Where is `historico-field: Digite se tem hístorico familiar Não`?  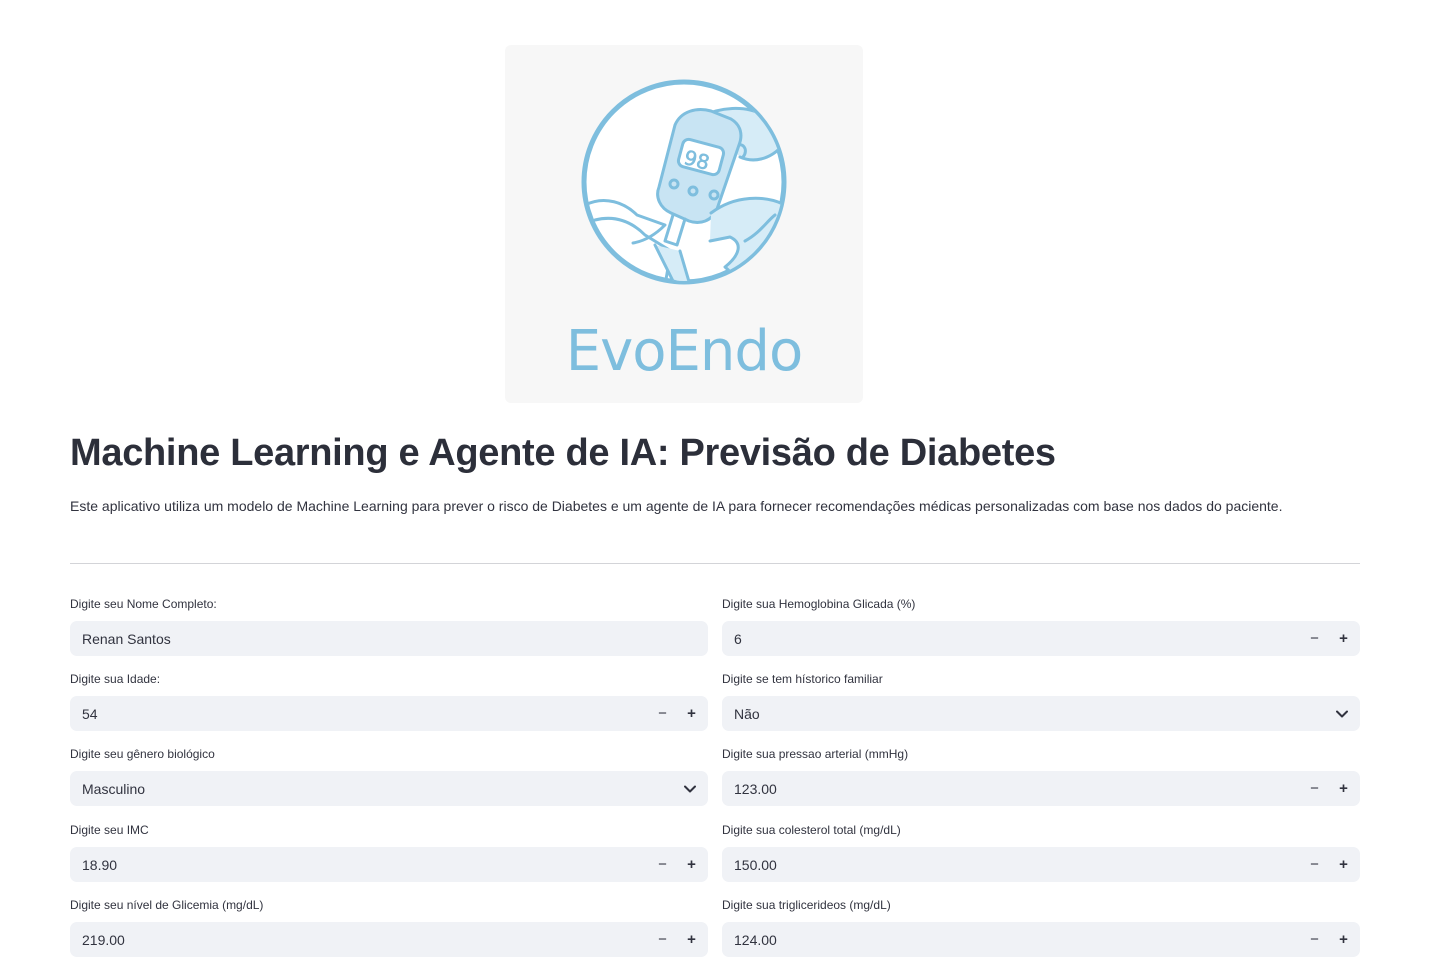
historico-field: Digite se tem hístorico familiar Não is located at coordinates (1041, 700).